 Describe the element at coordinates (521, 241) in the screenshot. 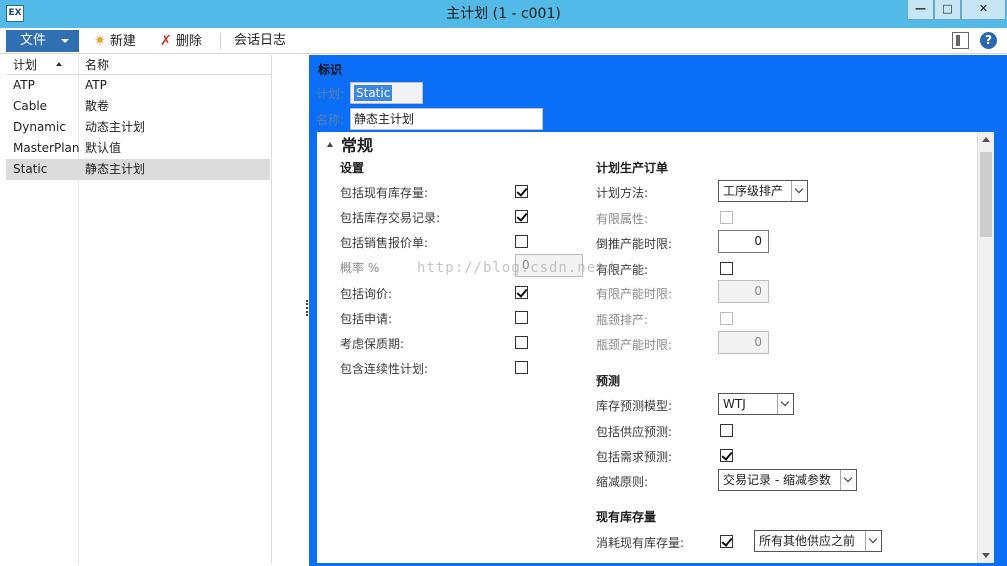

I see `include-sales-quote-checkbox` at that location.